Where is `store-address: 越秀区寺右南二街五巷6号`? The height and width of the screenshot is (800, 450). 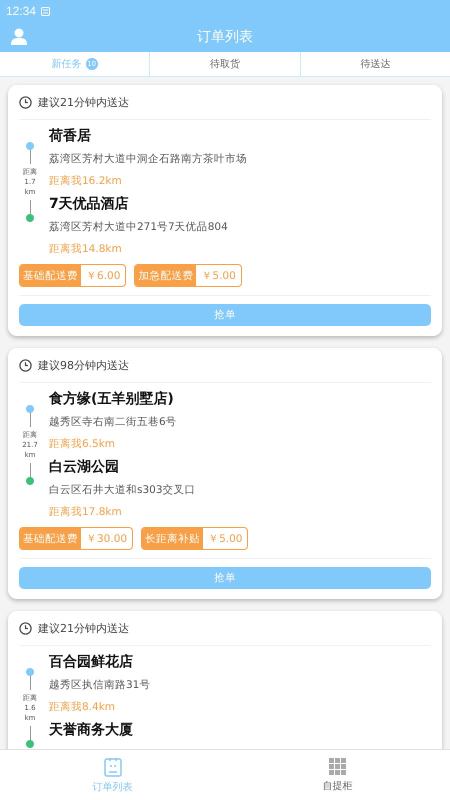
store-address: 越秀区寺右南二街五巷6号 is located at coordinates (113, 422).